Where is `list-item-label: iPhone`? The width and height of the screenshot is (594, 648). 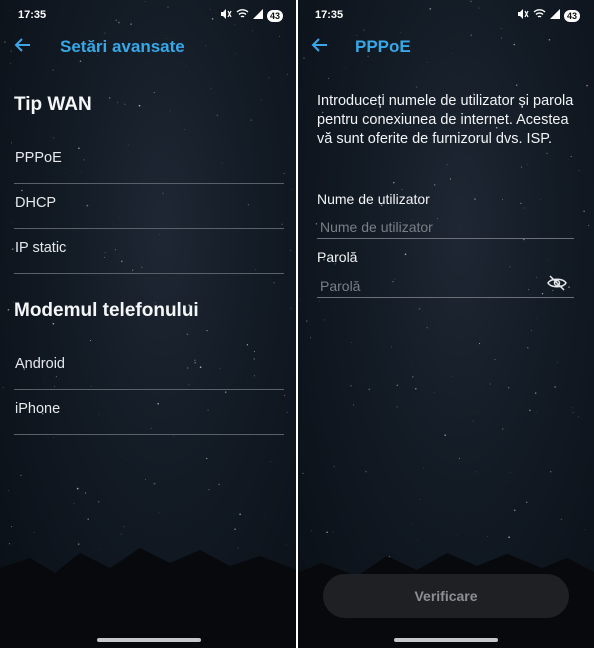 list-item-label: iPhone is located at coordinates (38, 409).